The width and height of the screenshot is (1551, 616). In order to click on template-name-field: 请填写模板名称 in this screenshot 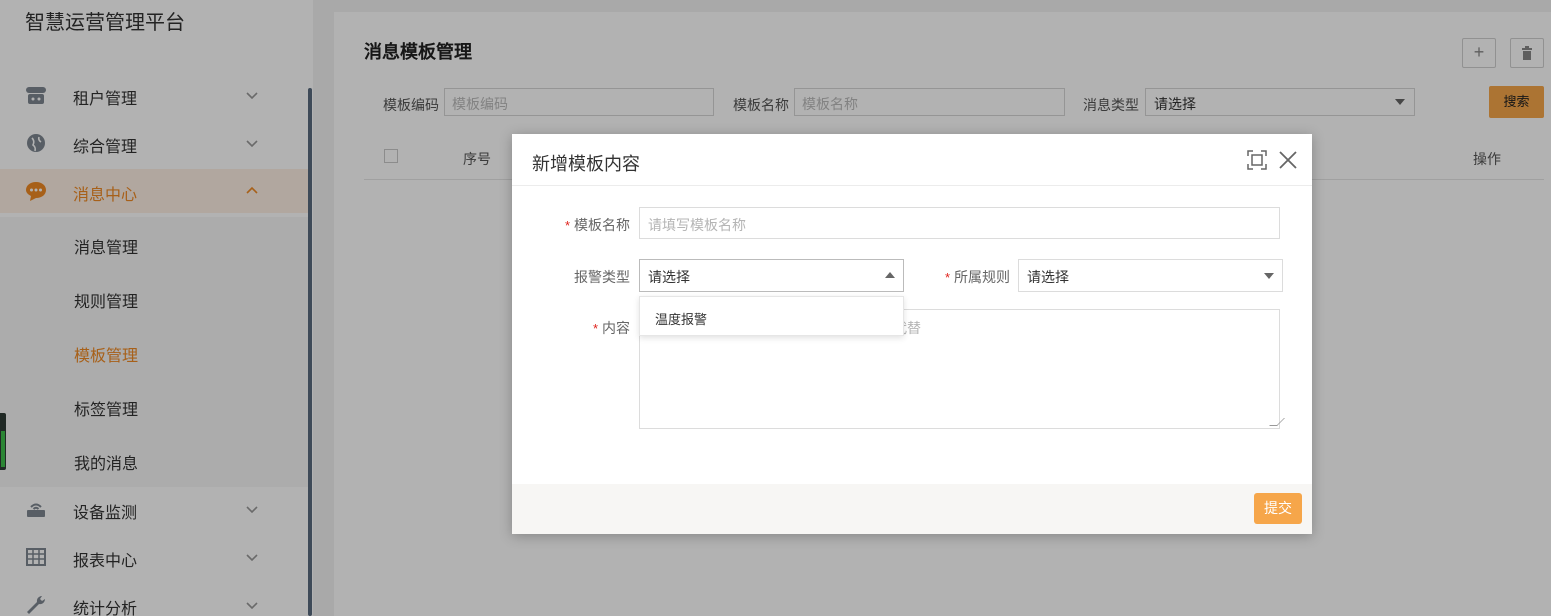, I will do `click(959, 223)`.